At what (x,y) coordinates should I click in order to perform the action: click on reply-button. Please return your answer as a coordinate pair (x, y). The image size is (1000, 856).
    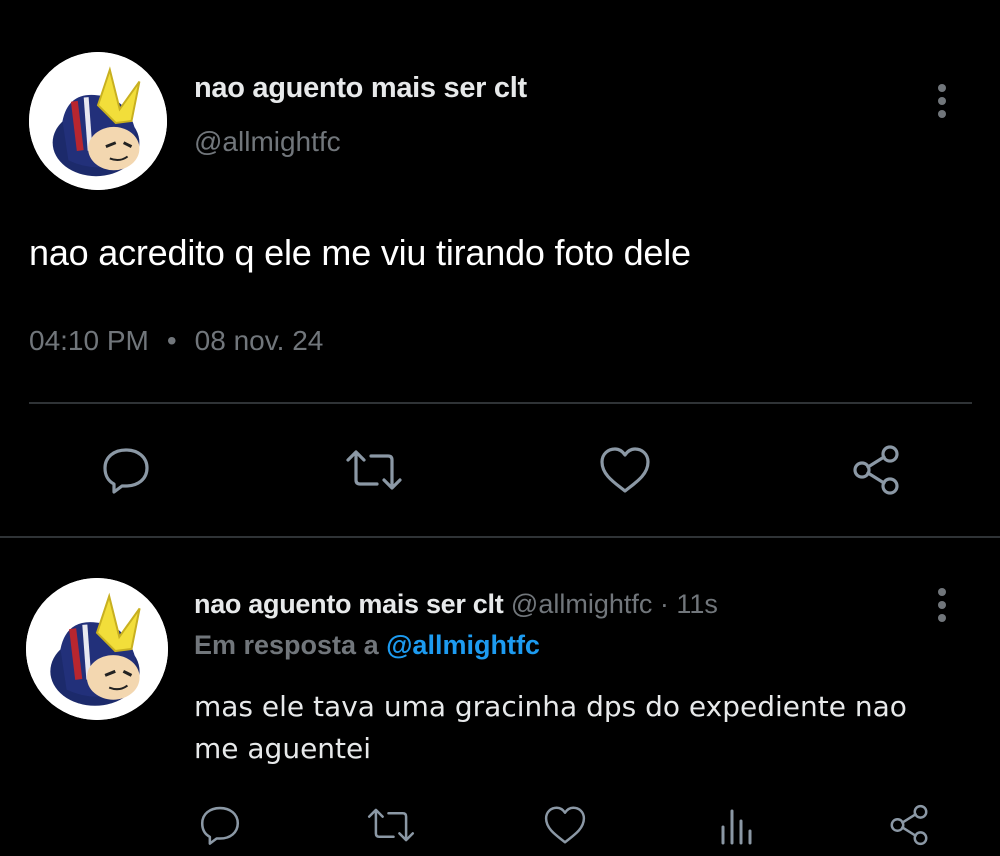
    Looking at the image, I should click on (126, 470).